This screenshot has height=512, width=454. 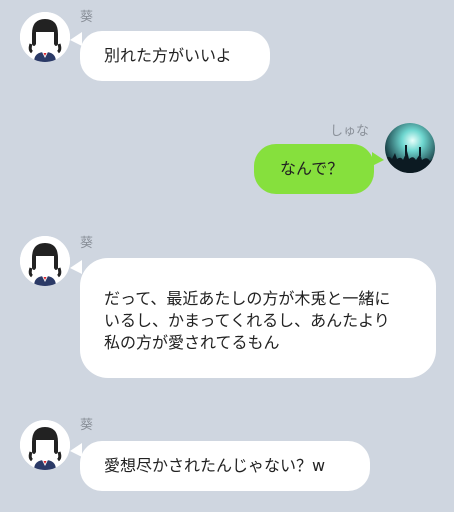 I want to click on message-text: 愛想尽かされたんじゃない？w, so click(x=215, y=465).